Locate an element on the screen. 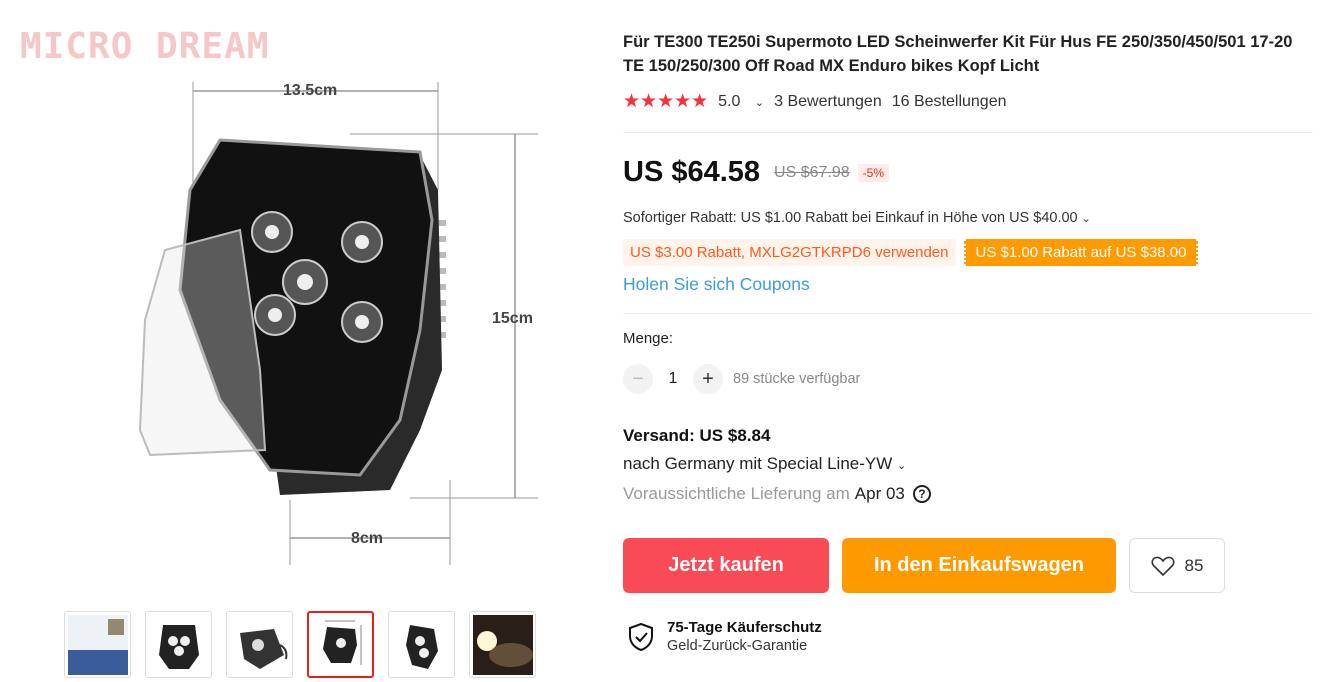  dimension-depth: 8cm is located at coordinates (367, 538).